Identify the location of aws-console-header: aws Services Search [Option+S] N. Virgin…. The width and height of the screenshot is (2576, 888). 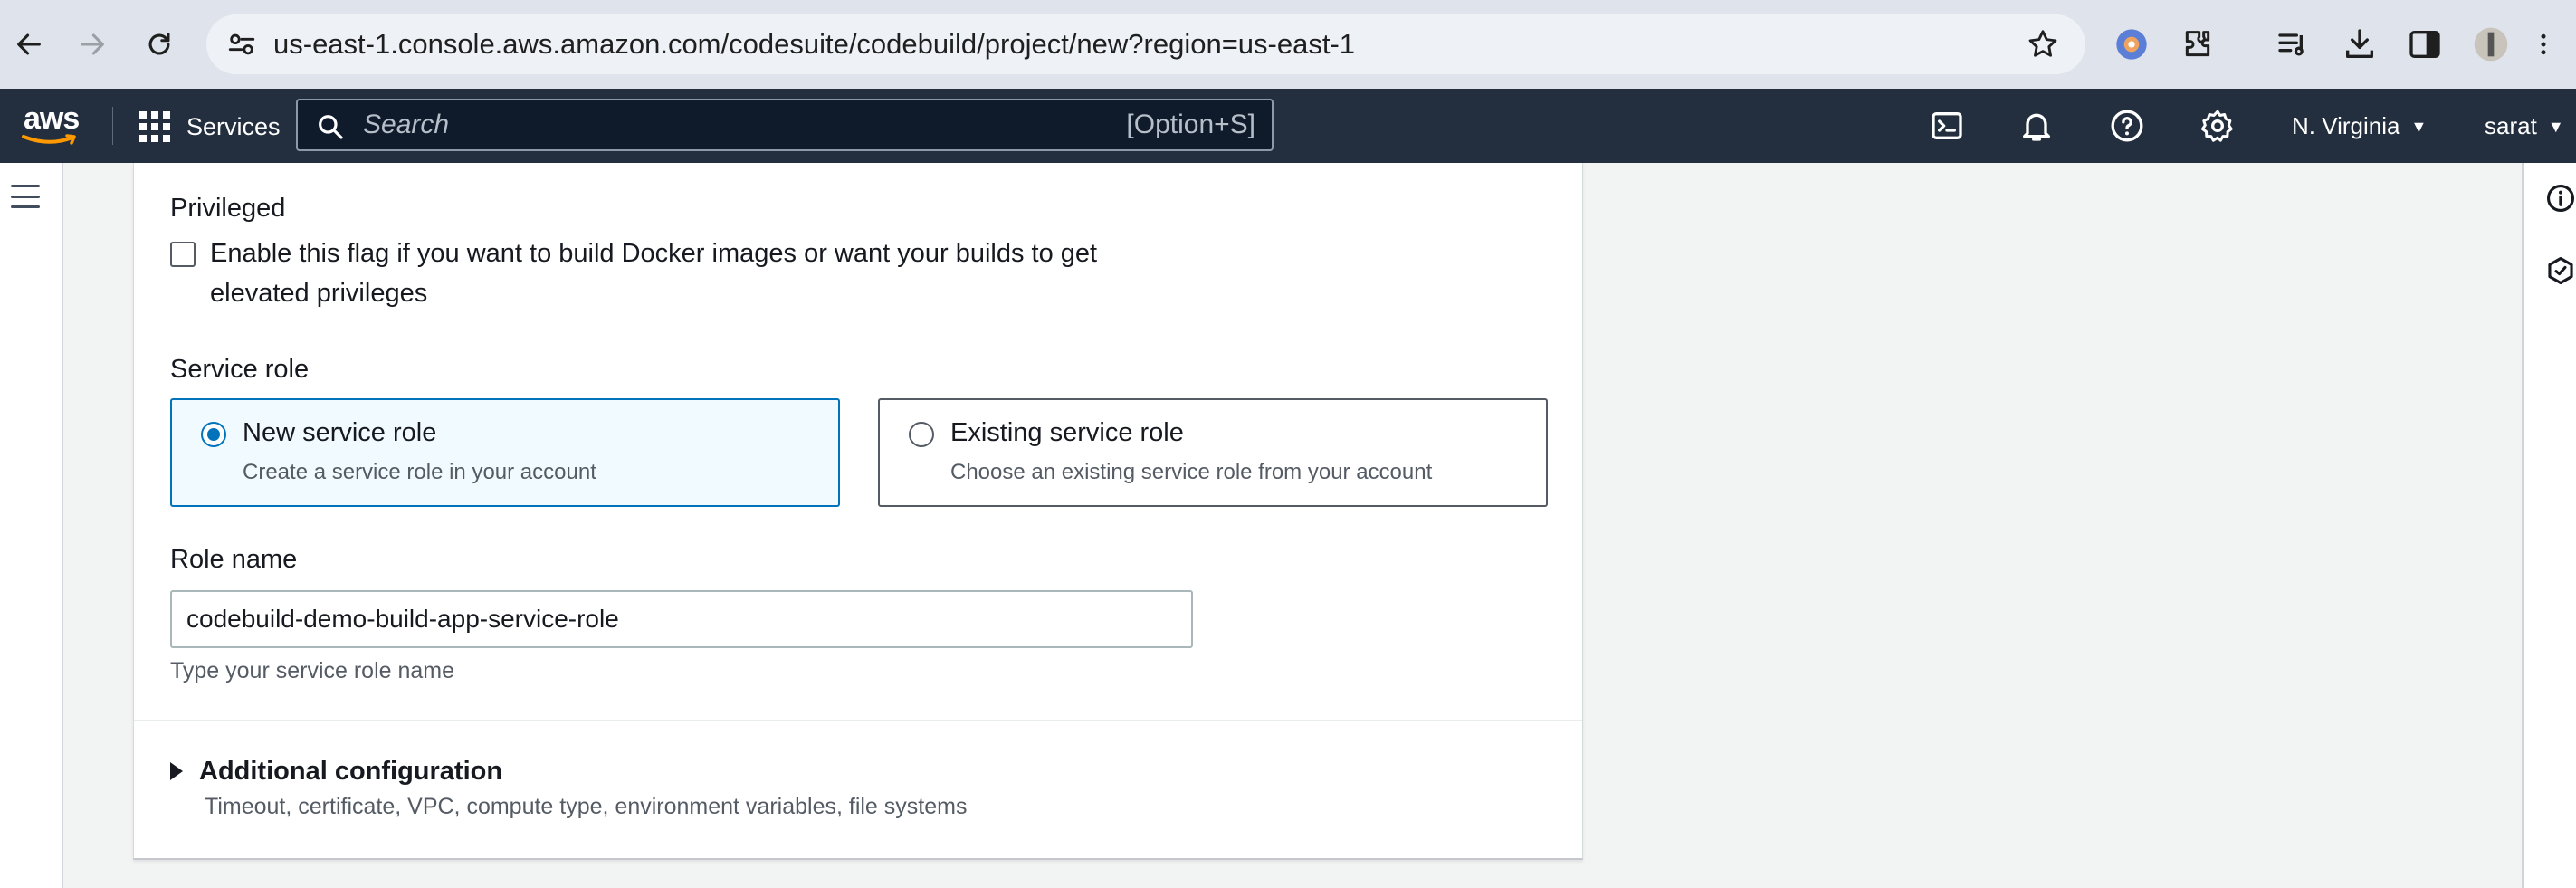
(1288, 126).